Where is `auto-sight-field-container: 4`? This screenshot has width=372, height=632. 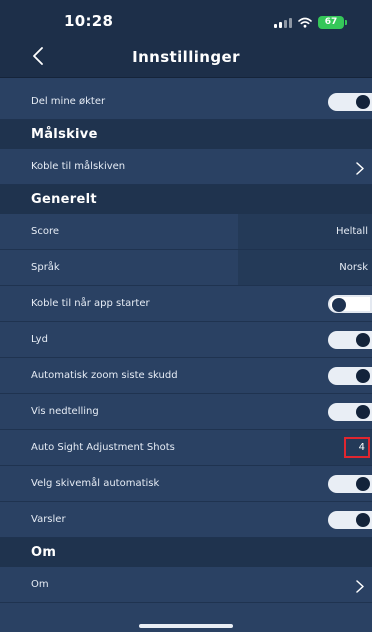 auto-sight-field-container: 4 is located at coordinates (331, 447).